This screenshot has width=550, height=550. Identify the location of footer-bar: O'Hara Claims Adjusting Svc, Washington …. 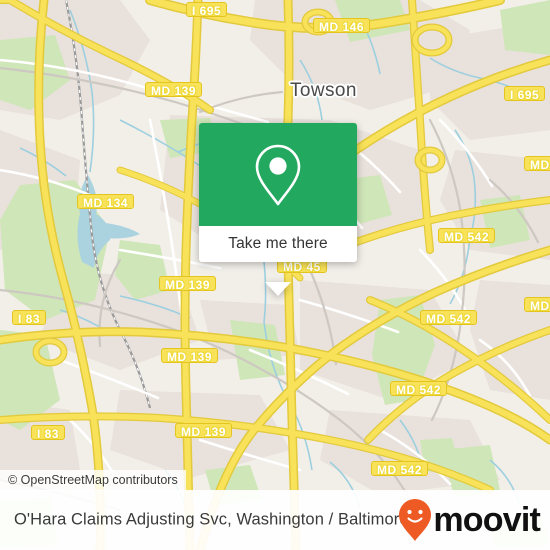
(275, 520).